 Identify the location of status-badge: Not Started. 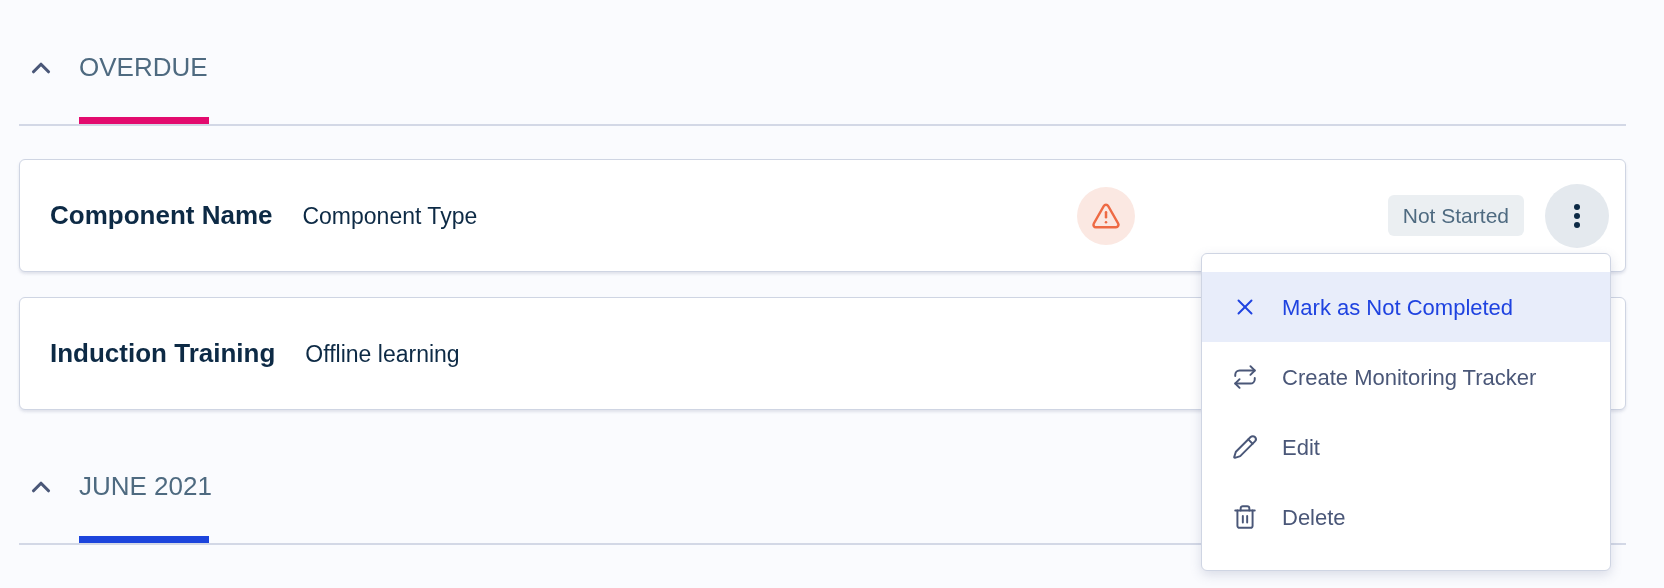
(1455, 215).